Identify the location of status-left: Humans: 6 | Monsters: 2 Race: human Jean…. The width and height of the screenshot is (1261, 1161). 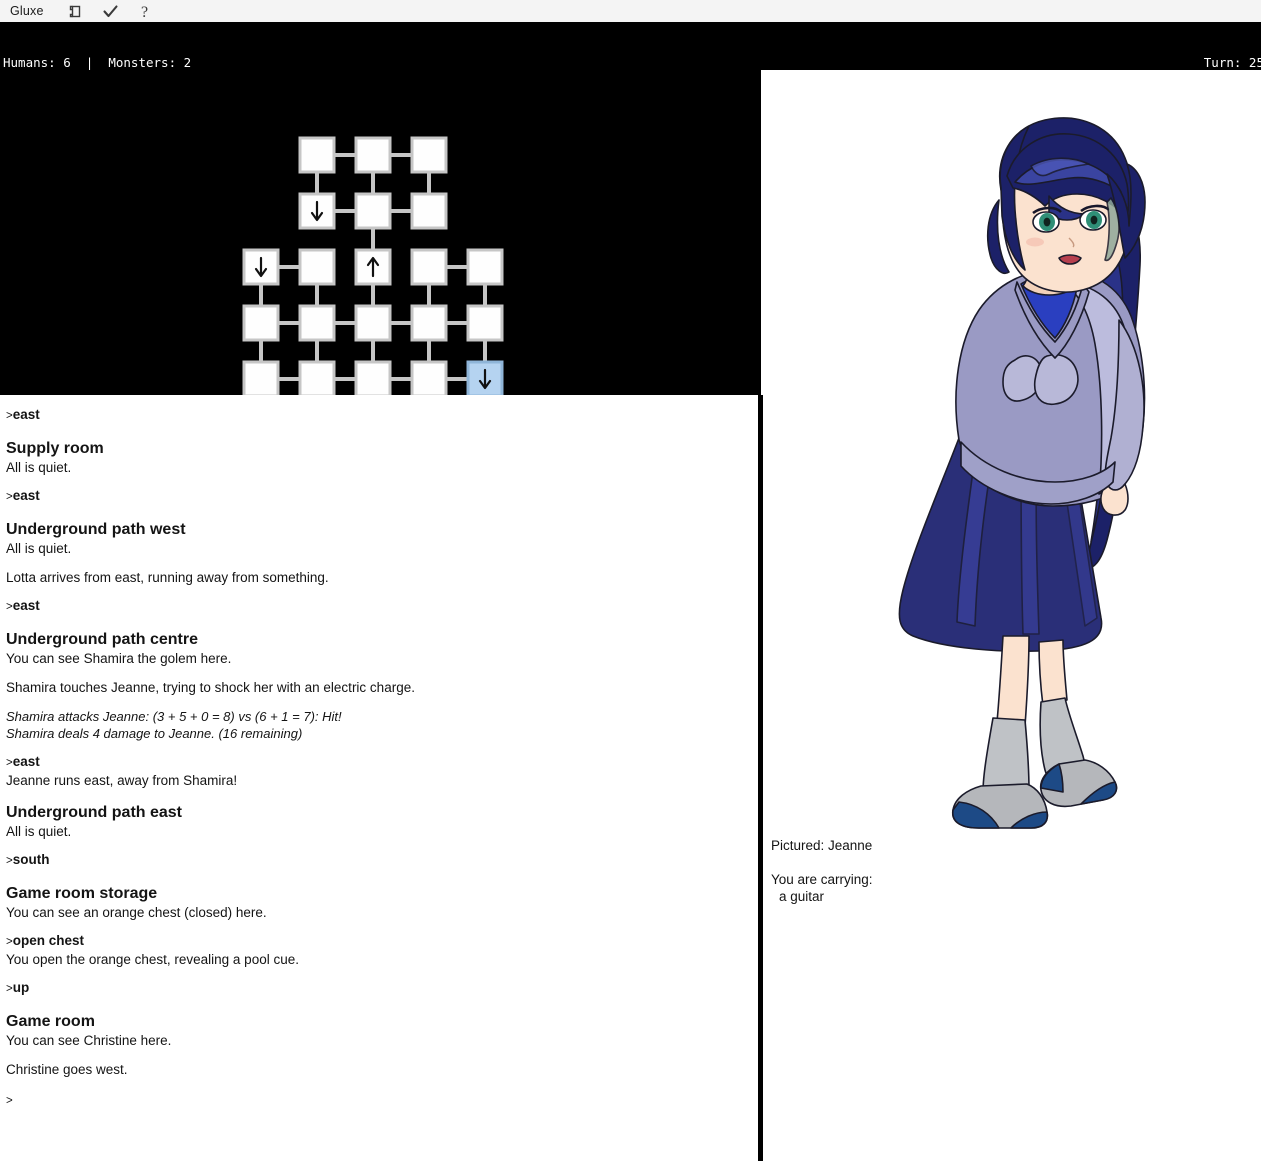
(244, 47).